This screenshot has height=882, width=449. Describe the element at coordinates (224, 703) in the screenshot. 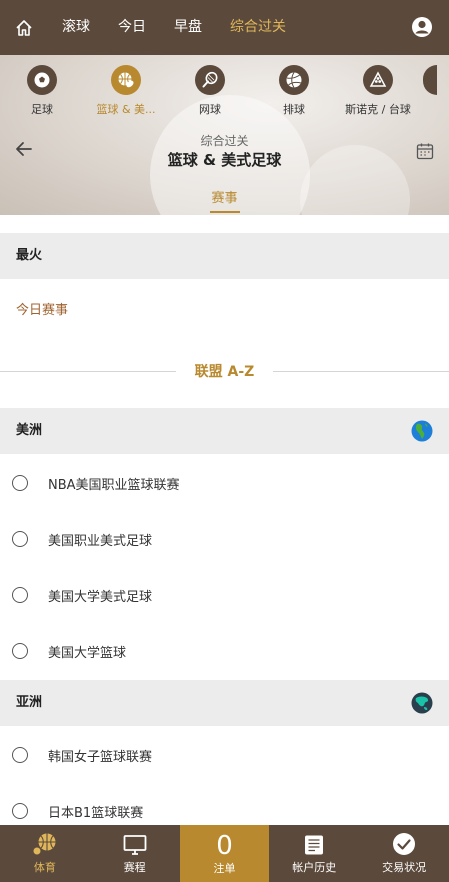

I see `region-header-asia: 亚洲` at that location.